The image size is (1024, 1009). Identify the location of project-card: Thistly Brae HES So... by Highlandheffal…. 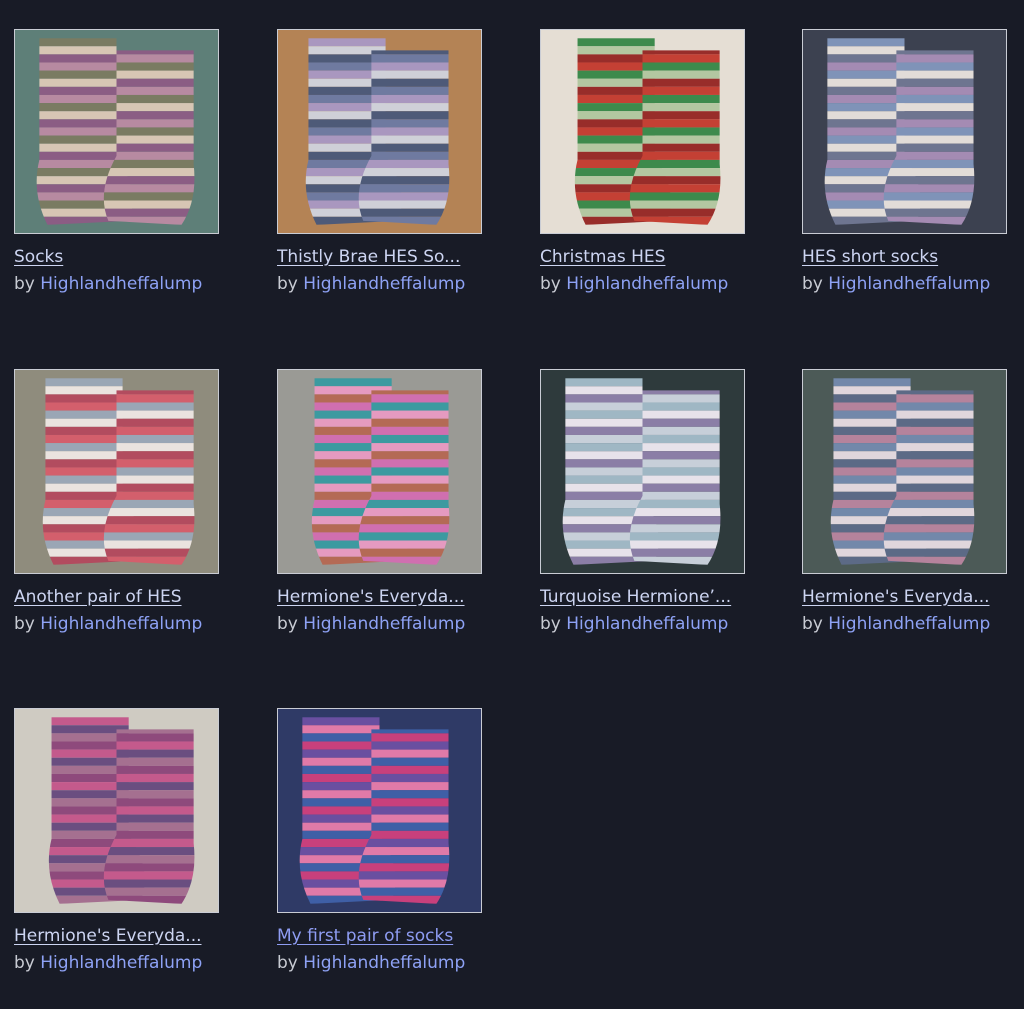
(397, 162).